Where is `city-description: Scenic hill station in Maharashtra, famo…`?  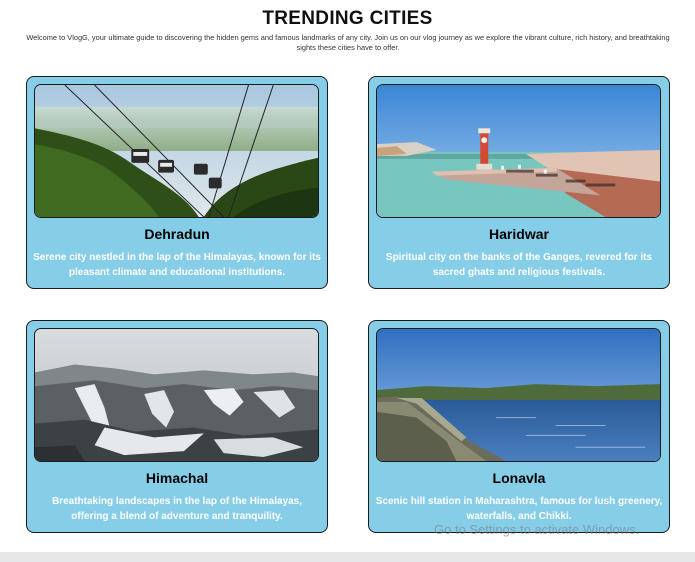 city-description: Scenic hill station in Maharashtra, famo… is located at coordinates (519, 509).